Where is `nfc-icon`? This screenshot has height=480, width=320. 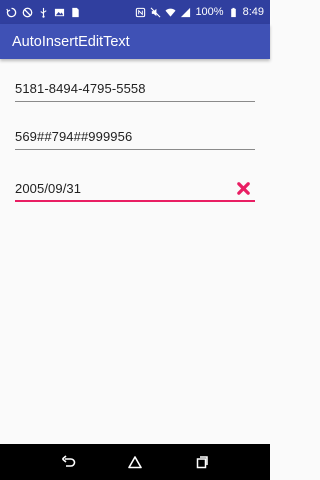 nfc-icon is located at coordinates (140, 12).